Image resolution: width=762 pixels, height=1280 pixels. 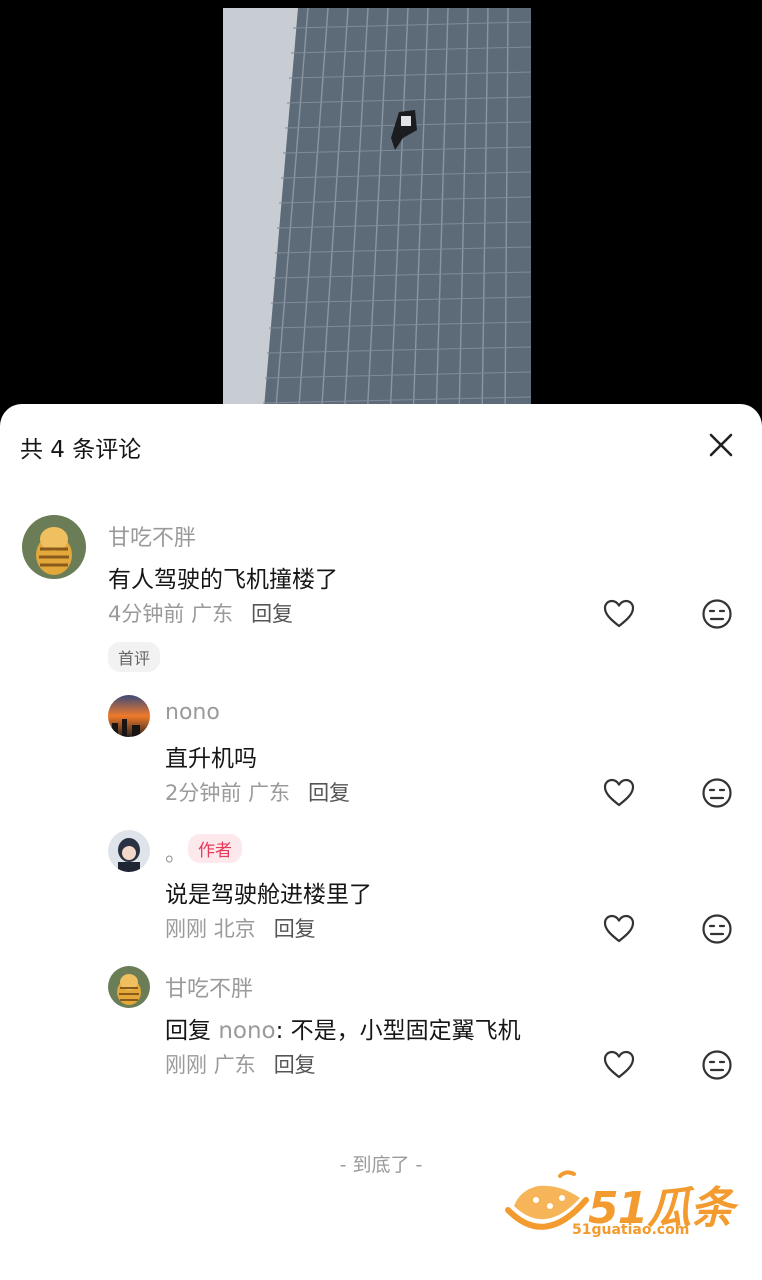 What do you see at coordinates (176, 852) in the screenshot?
I see `comment-author-name: 。` at bounding box center [176, 852].